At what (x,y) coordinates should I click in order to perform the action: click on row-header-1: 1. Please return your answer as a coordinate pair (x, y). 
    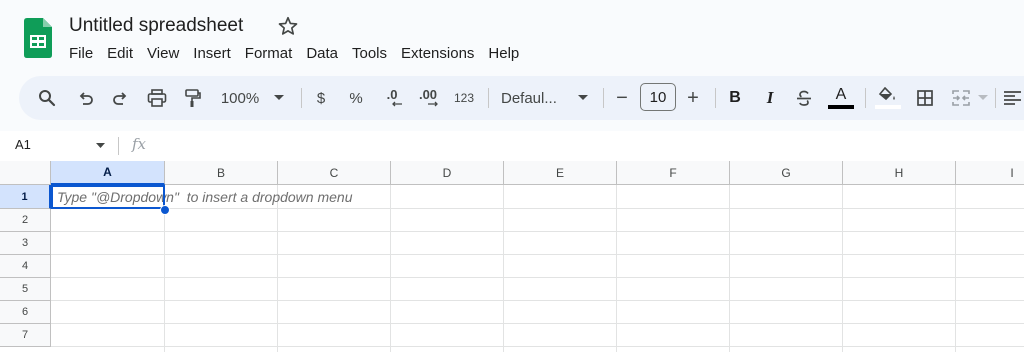
    Looking at the image, I should click on (25, 197).